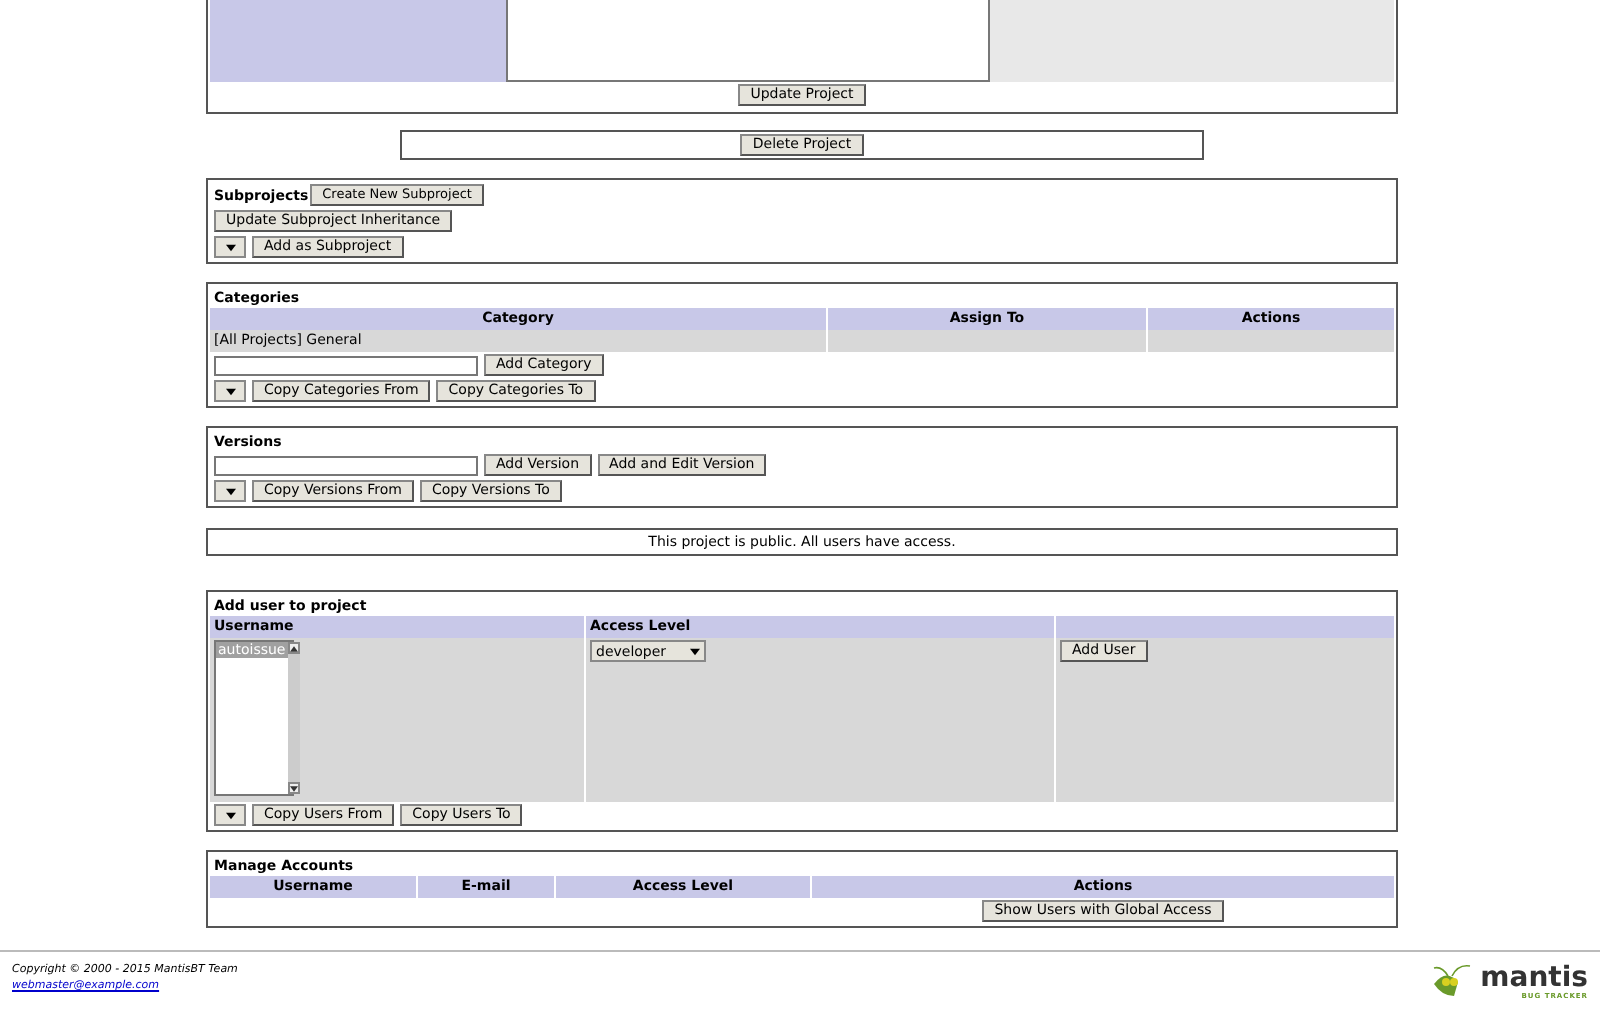  Describe the element at coordinates (346, 365) in the screenshot. I see `category-input` at that location.